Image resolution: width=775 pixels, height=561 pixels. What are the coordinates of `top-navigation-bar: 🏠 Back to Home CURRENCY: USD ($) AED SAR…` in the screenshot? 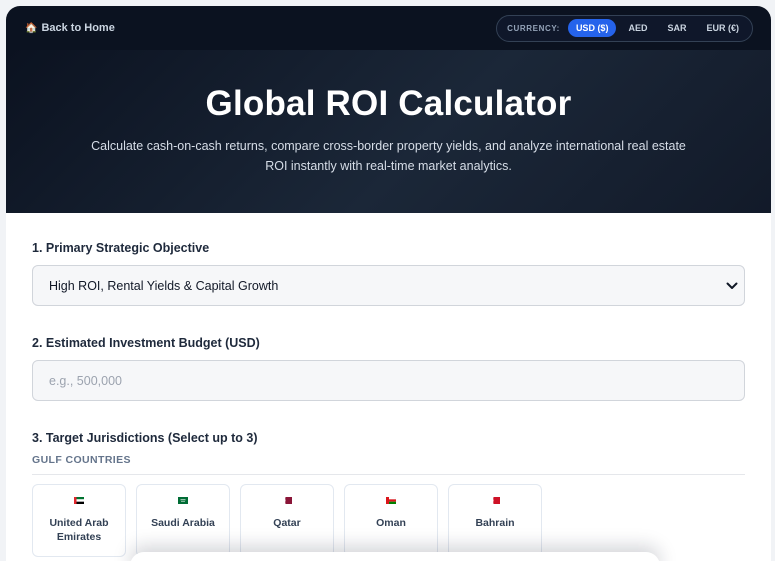 It's located at (388, 28).